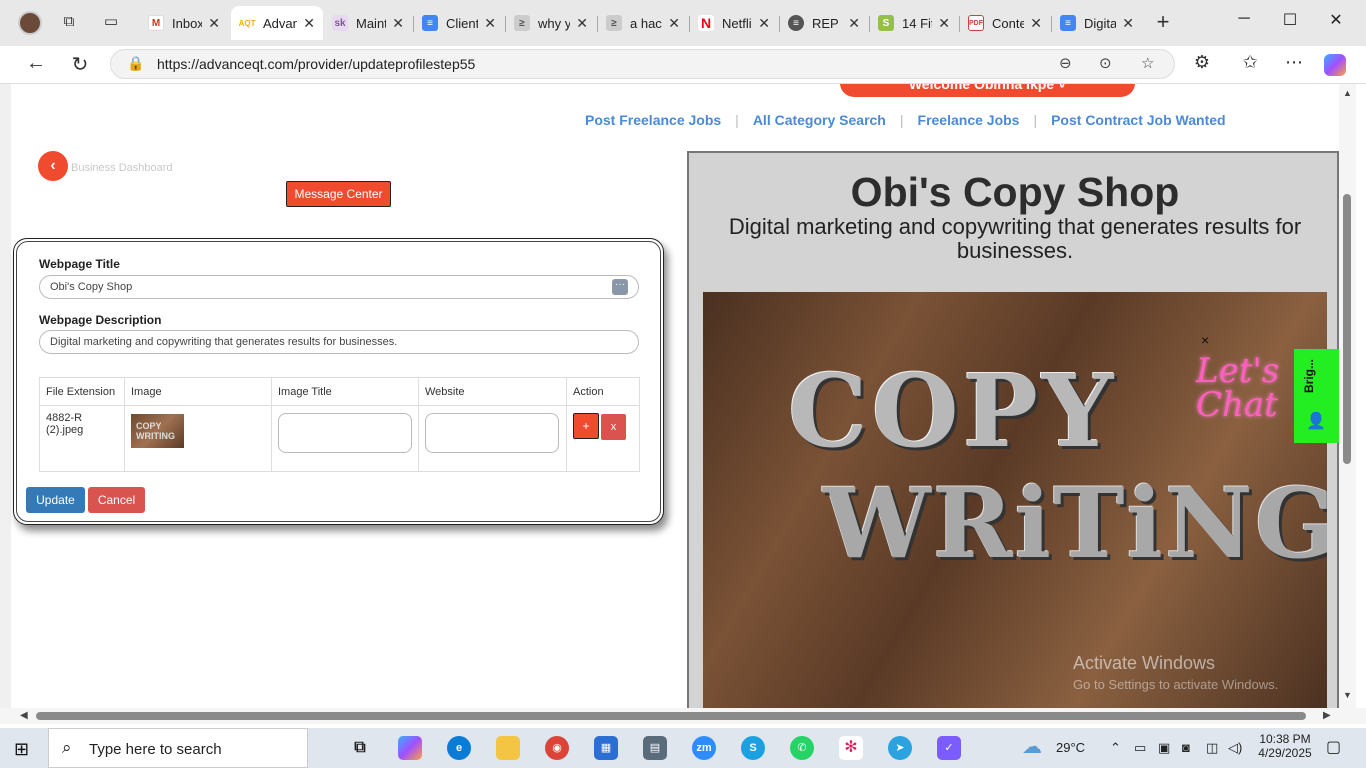 The image size is (1366, 768). I want to click on tab-maint: sk Maint ✕, so click(368, 23).